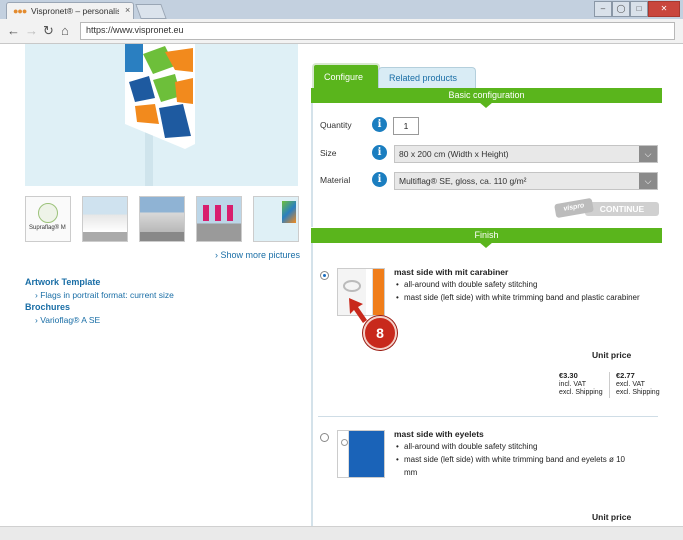 This screenshot has height=540, width=683. What do you see at coordinates (603, 9) in the screenshot?
I see `minimize-button: –` at bounding box center [603, 9].